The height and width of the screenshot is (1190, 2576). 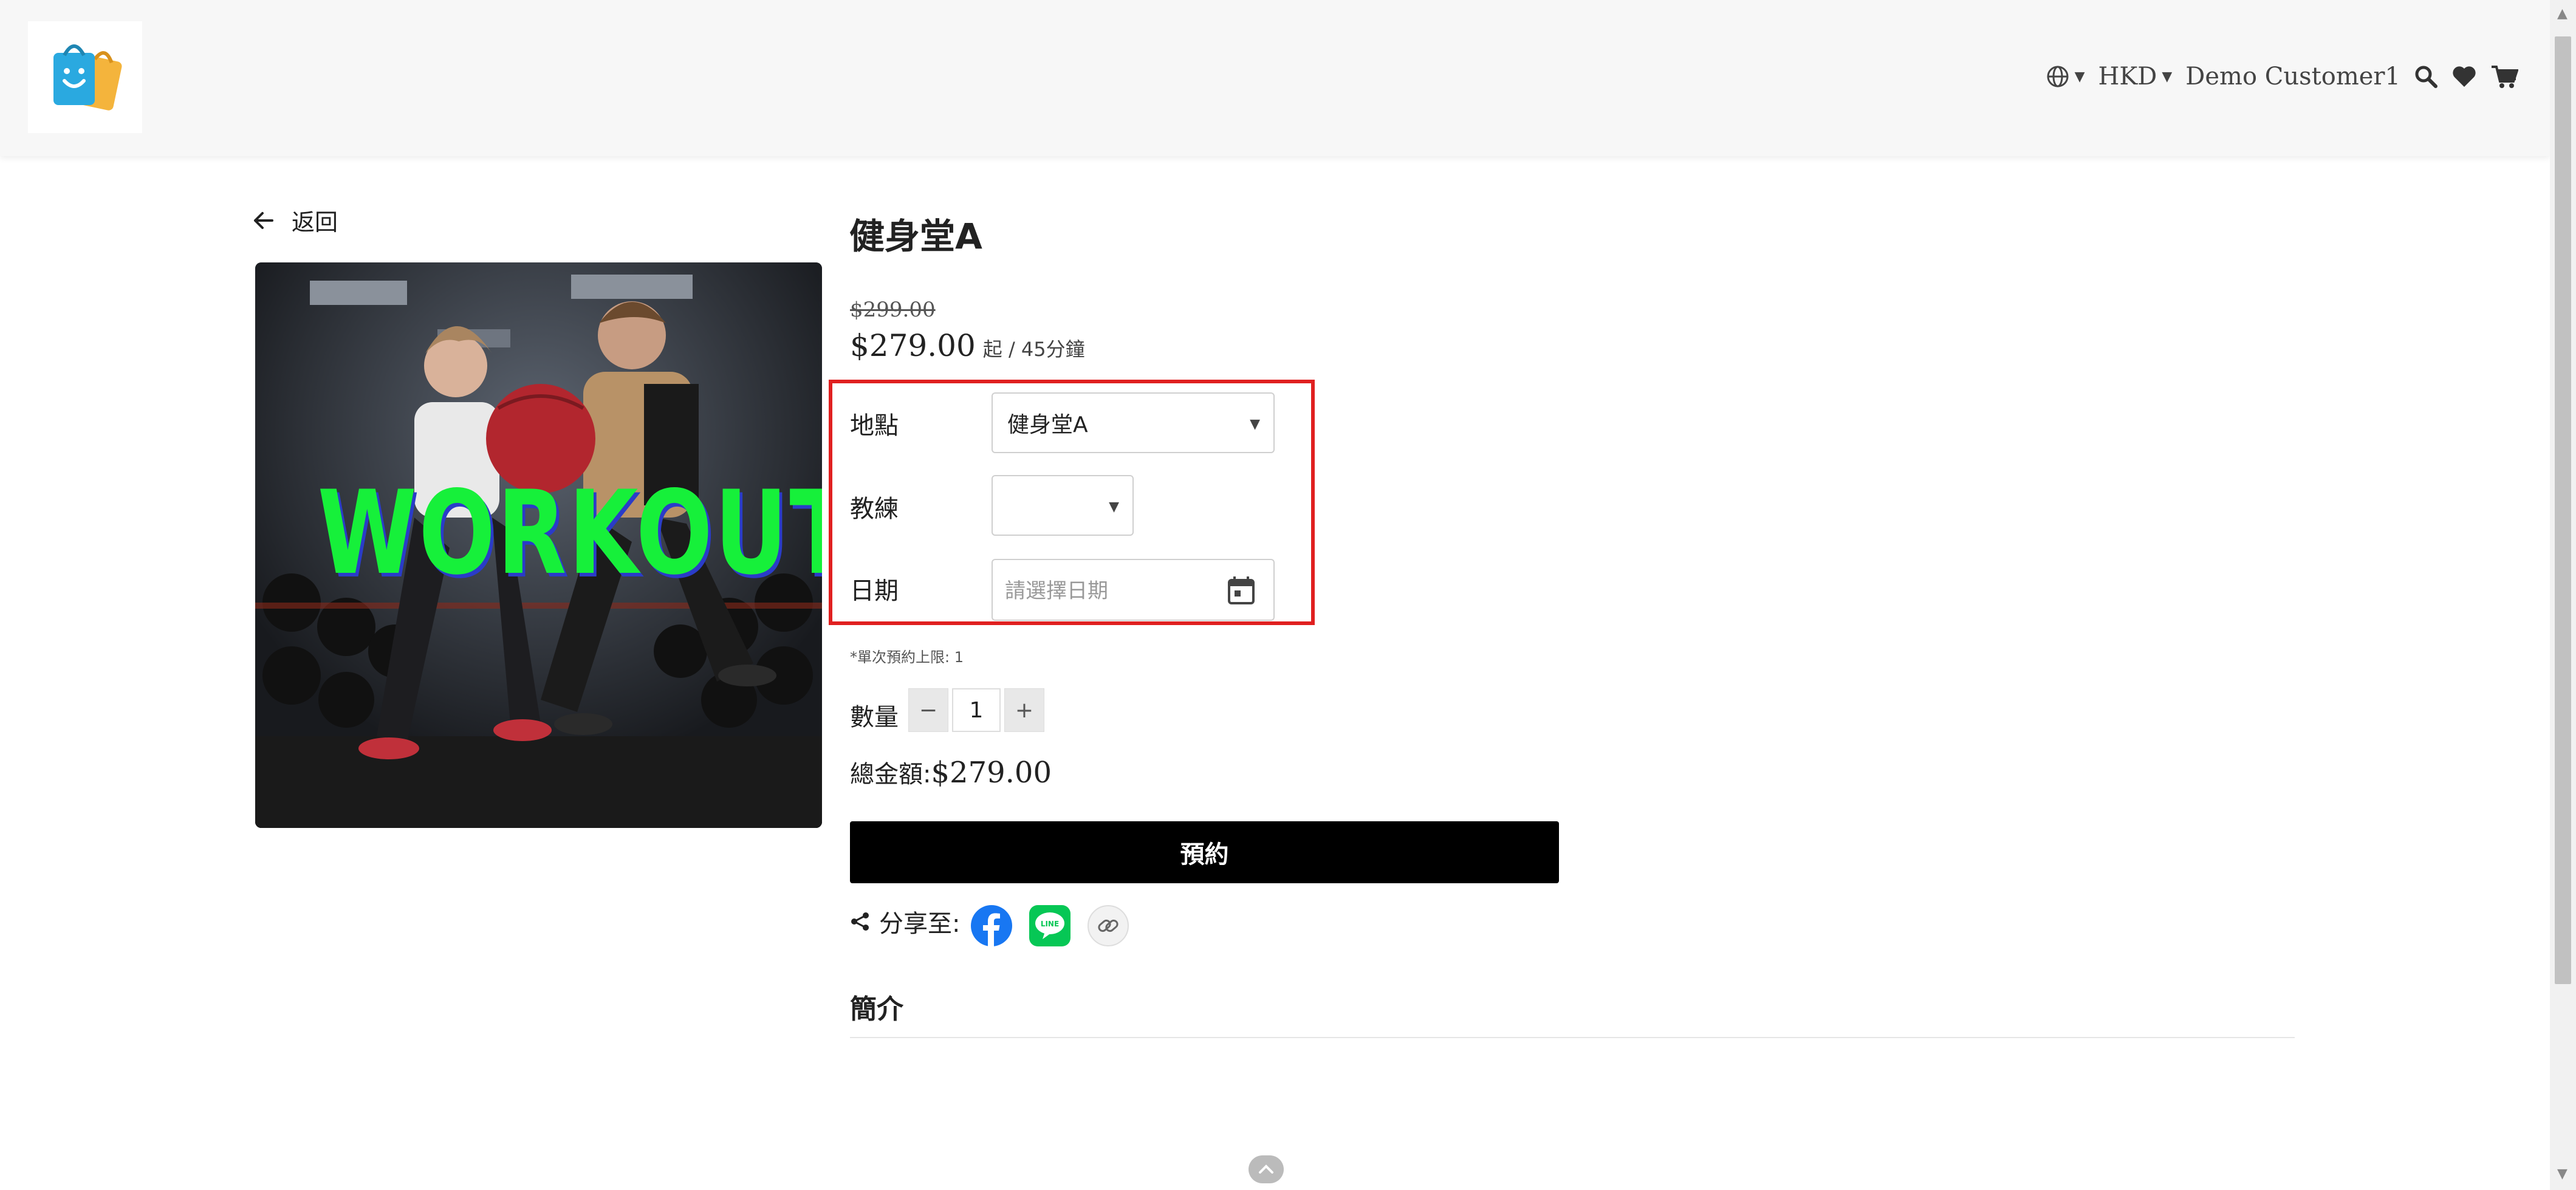 I want to click on price-row: $279.00 起 / 45分鐘, so click(x=968, y=345).